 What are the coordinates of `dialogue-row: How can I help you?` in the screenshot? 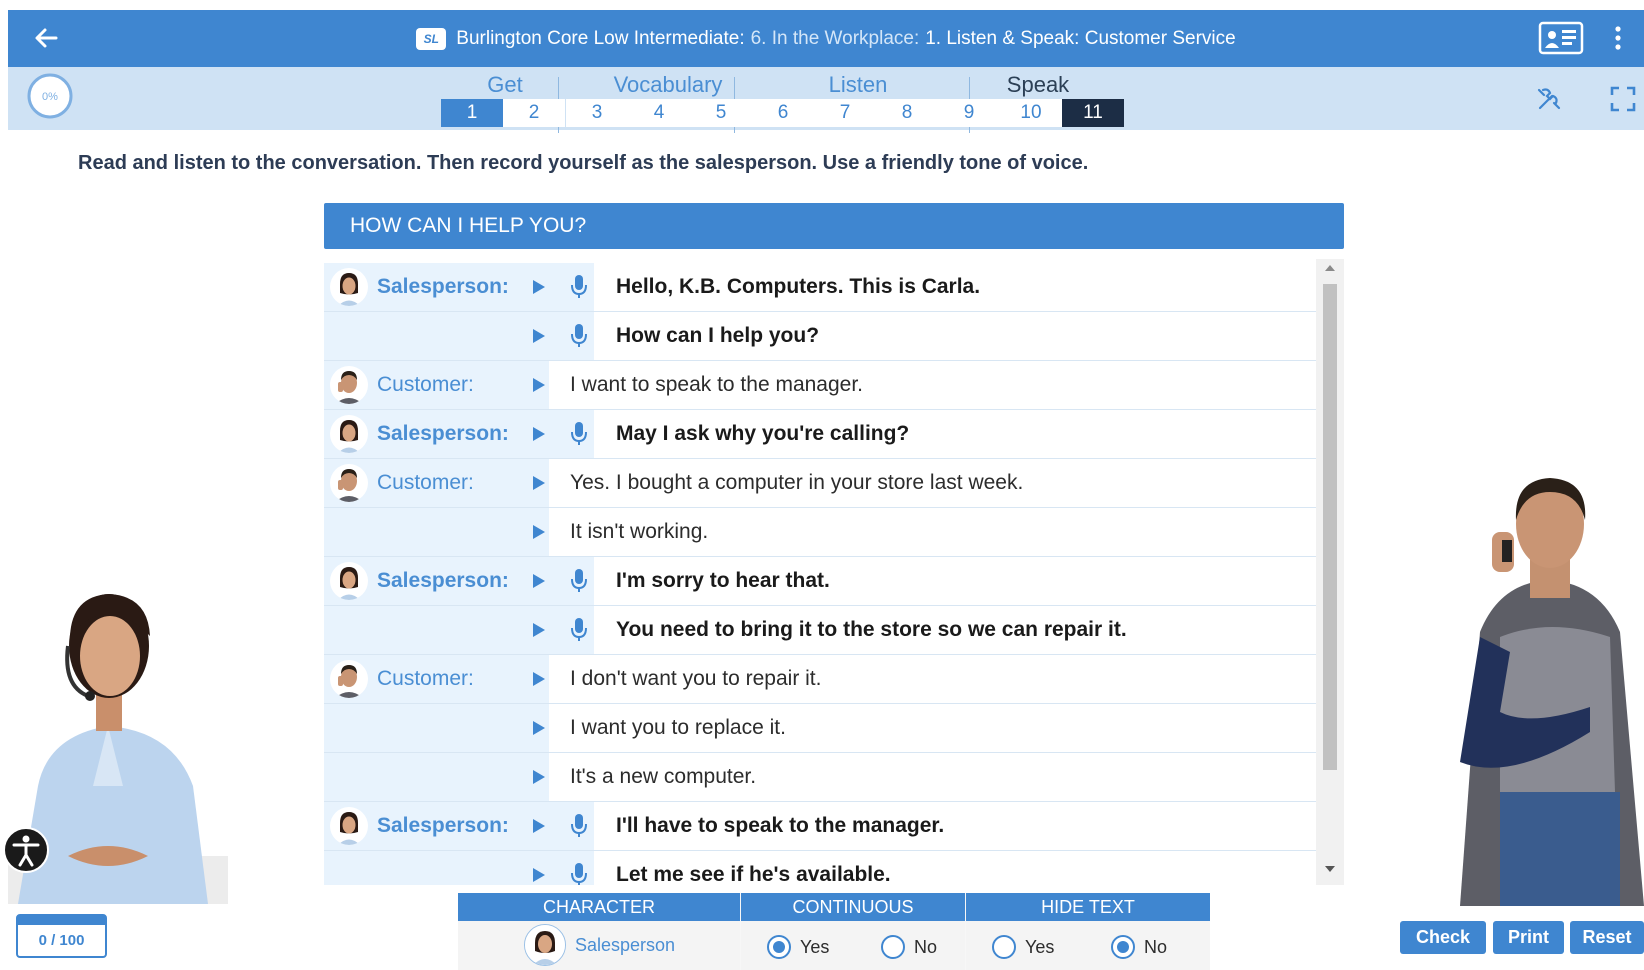 It's located at (820, 336).